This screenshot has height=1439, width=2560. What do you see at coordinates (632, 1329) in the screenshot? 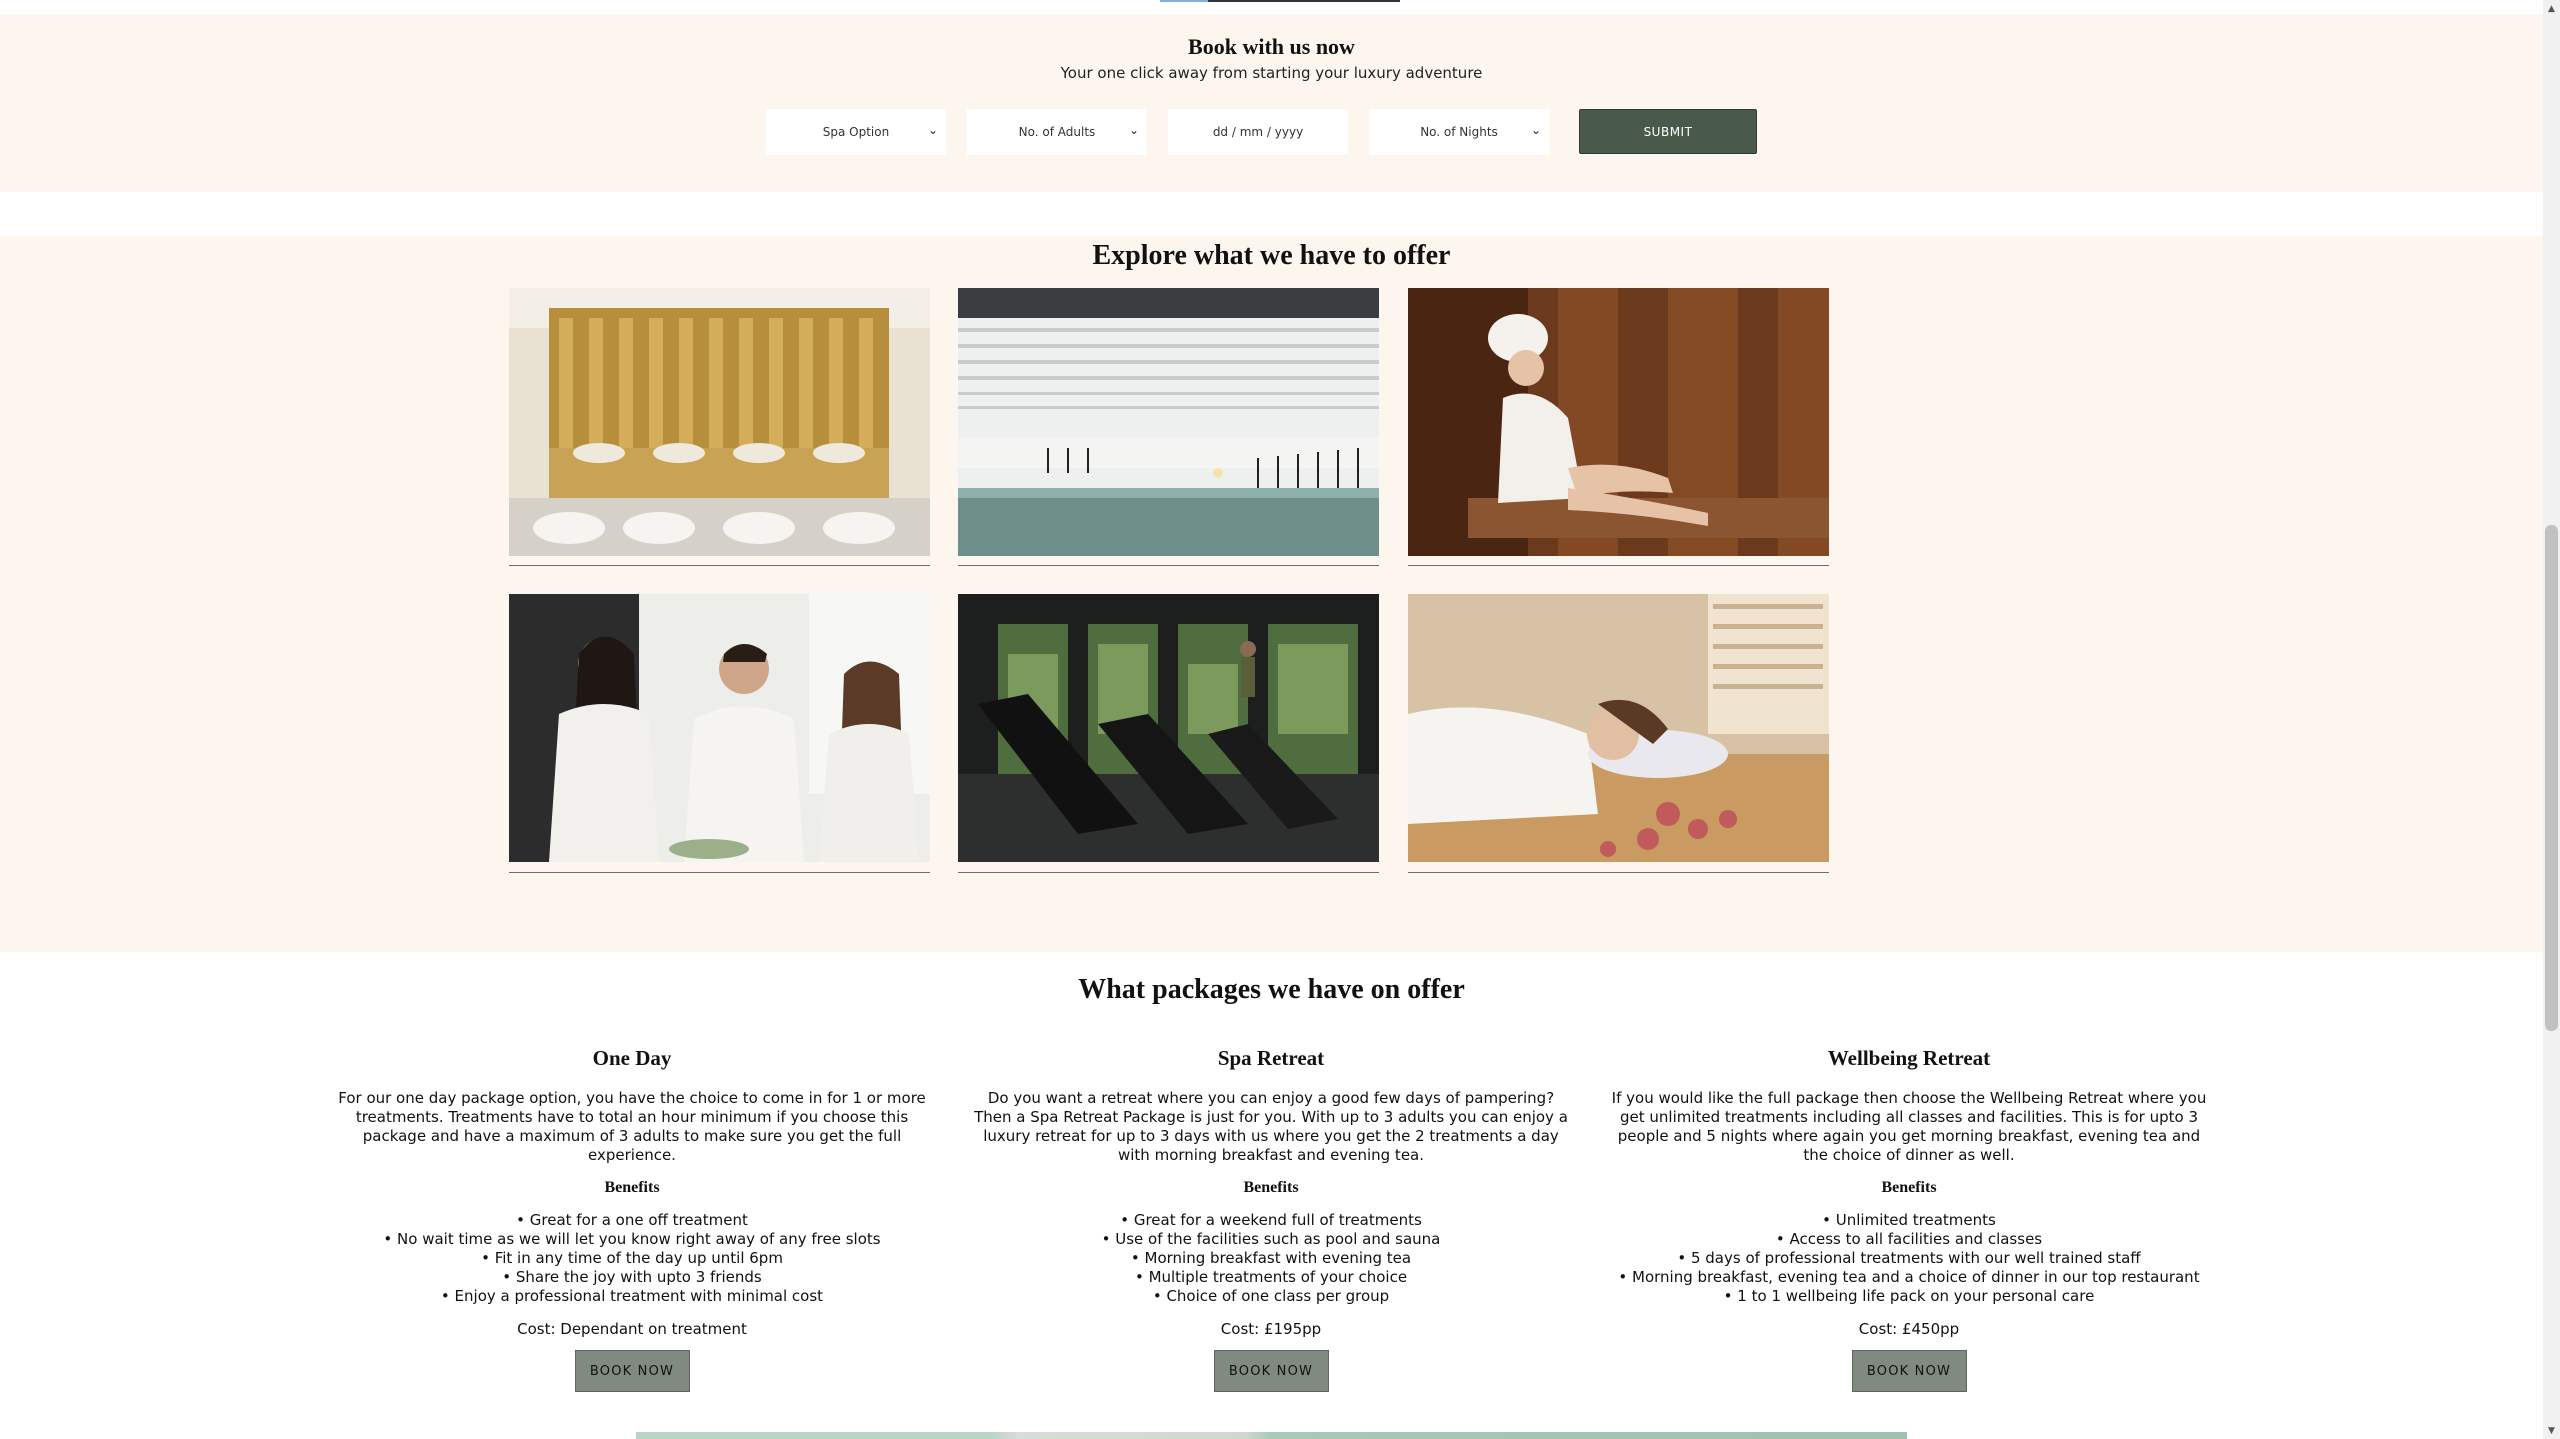
I see `package-cost: Cost: Dependant on treatment` at bounding box center [632, 1329].